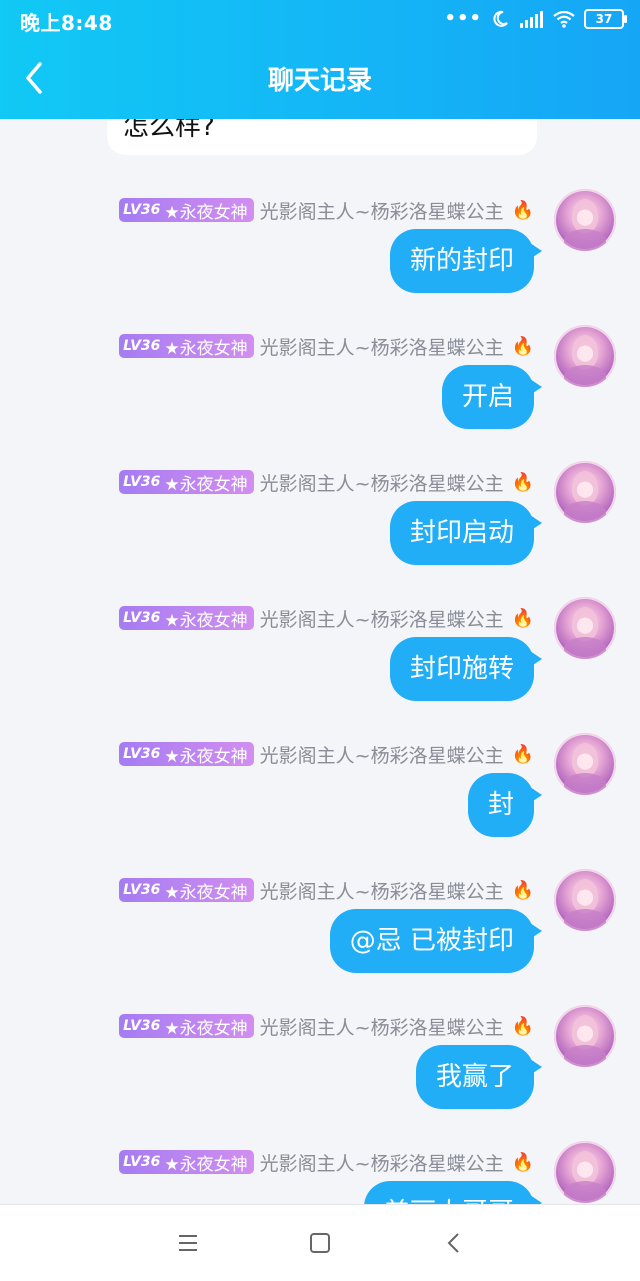 This screenshot has width=640, height=1281. Describe the element at coordinates (436, 941) in the screenshot. I see `message-bubble: @忌 已被封印` at that location.